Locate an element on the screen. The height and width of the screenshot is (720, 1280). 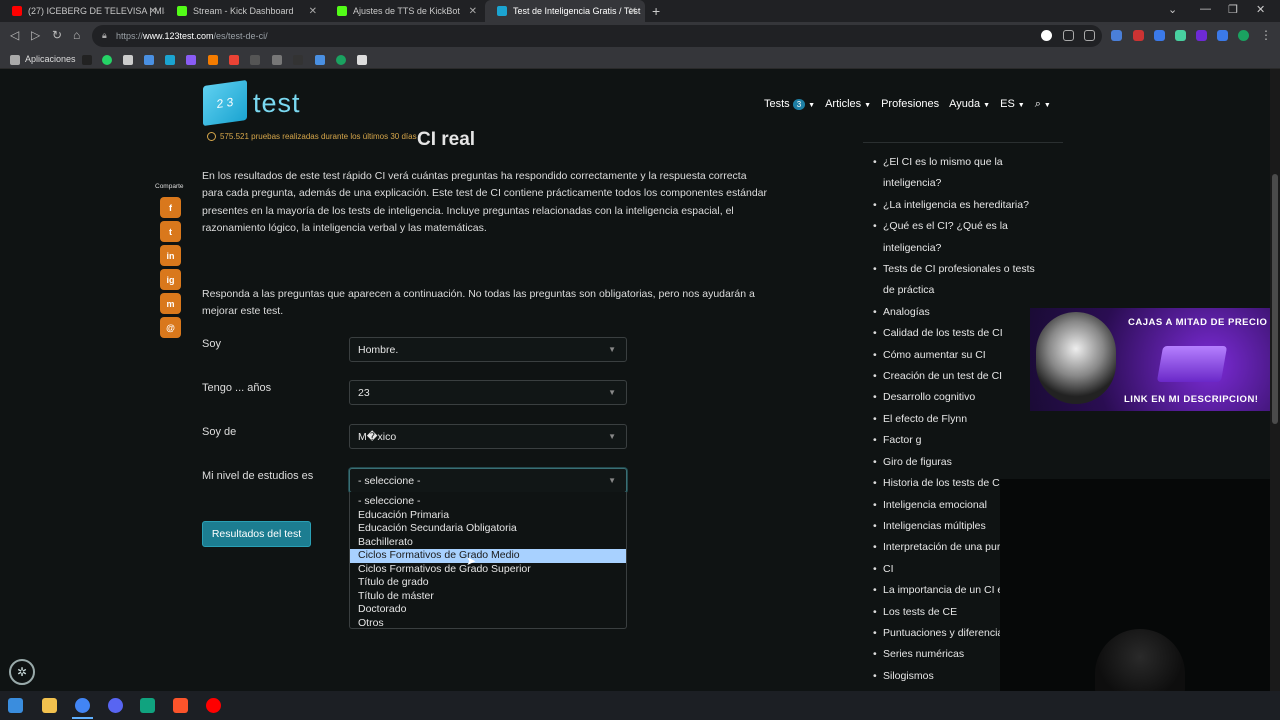
google-icon is located at coordinates (1046, 35).